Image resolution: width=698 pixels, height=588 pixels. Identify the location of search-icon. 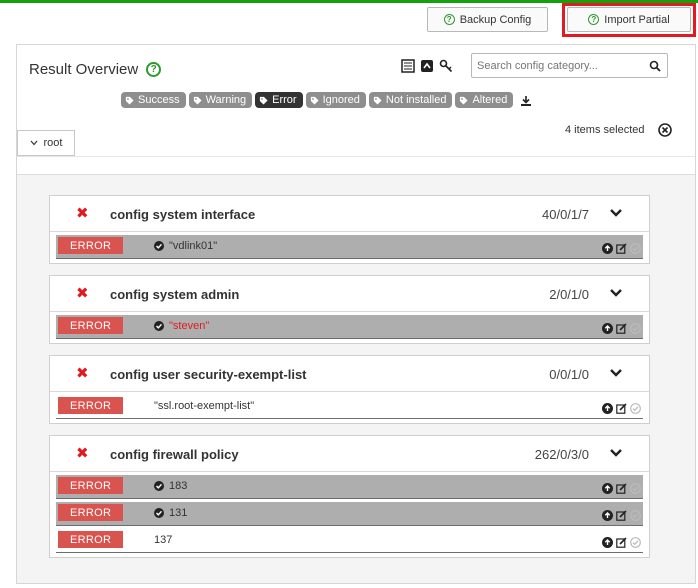
(655, 68).